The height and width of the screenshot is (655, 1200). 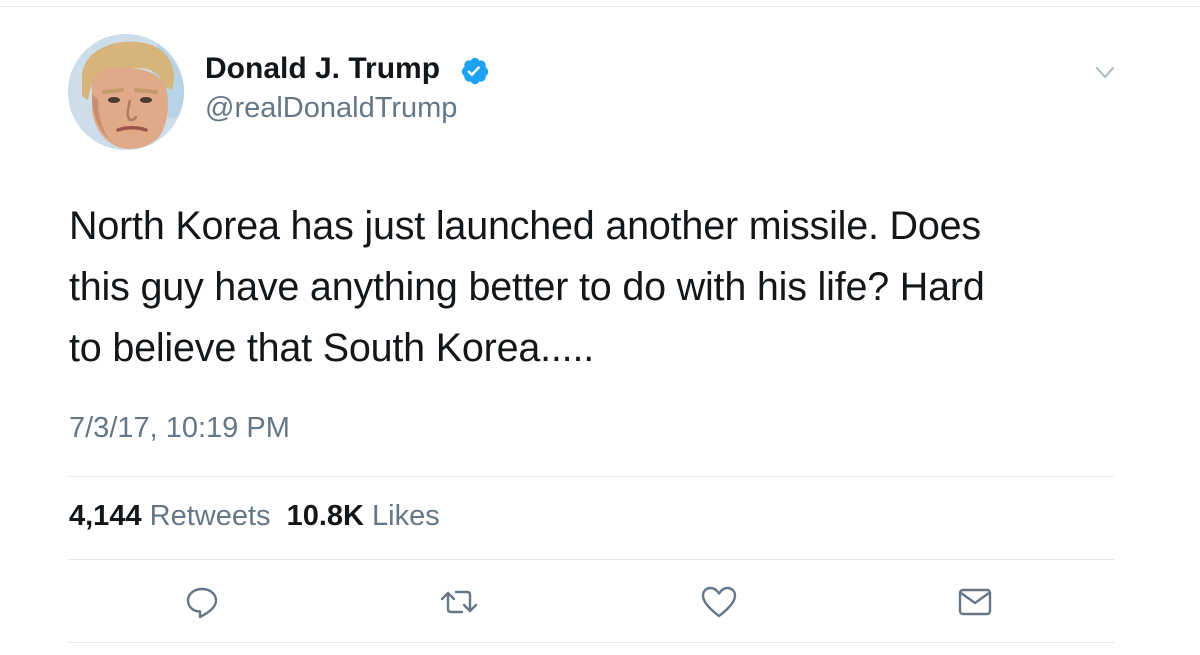 I want to click on heart-icon, so click(x=719, y=602).